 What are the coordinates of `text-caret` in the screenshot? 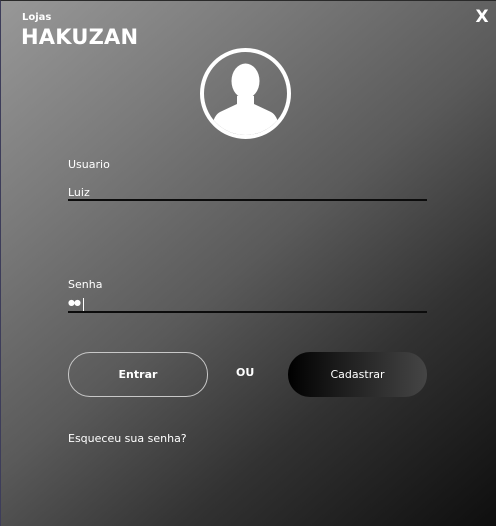 It's located at (83, 304).